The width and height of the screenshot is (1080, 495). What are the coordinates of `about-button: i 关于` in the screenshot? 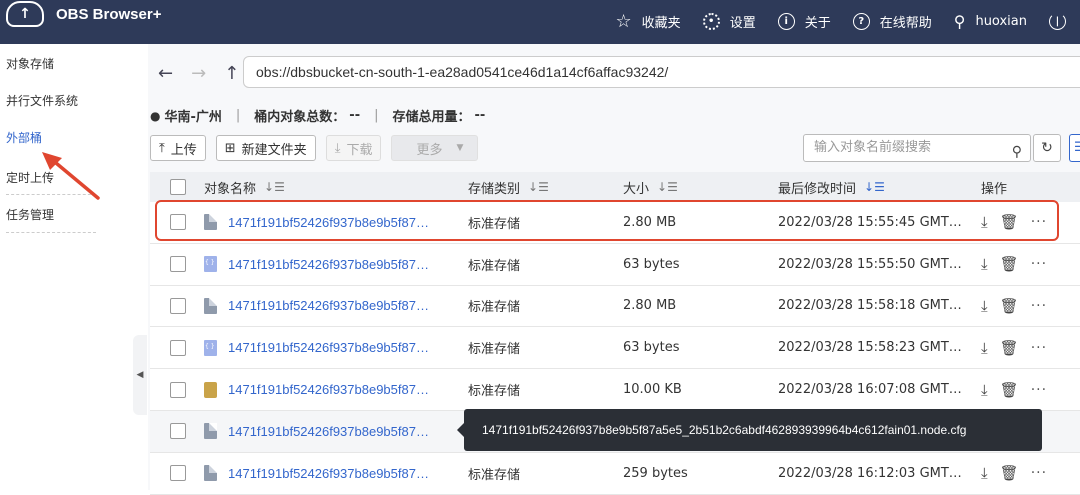 It's located at (804, 21).